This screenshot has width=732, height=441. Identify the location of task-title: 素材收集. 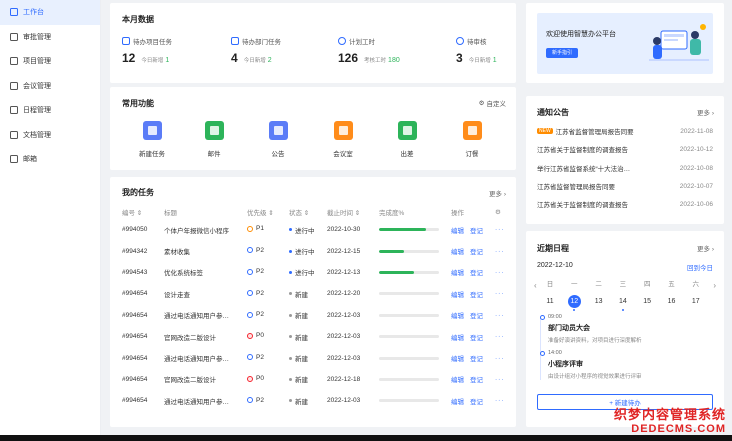
(205, 250).